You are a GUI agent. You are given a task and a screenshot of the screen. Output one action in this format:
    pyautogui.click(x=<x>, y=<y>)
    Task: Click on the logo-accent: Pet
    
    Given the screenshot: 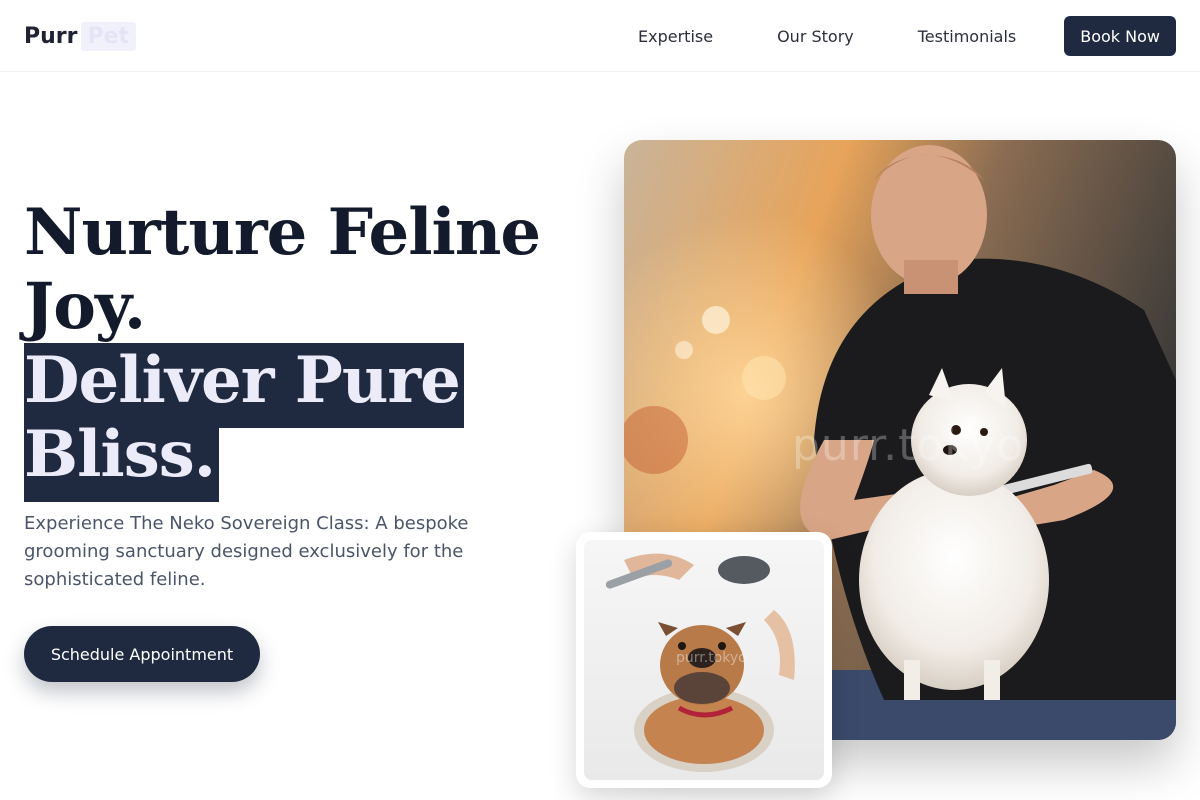 What is the action you would take?
    pyautogui.click(x=108, y=36)
    